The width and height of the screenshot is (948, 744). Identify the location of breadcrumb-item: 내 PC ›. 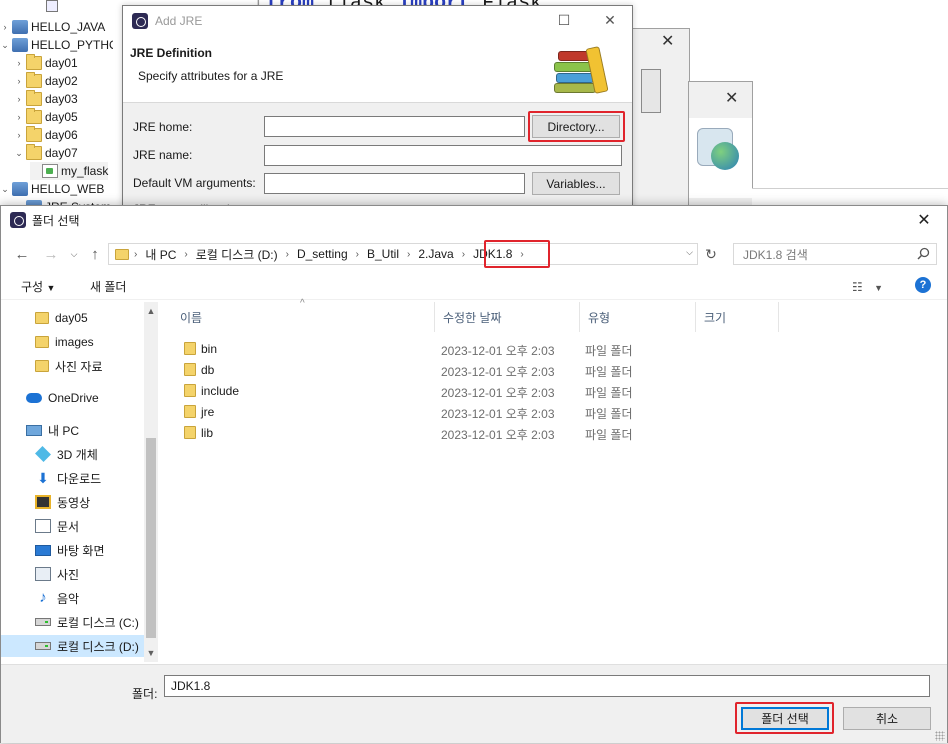
(170, 254).